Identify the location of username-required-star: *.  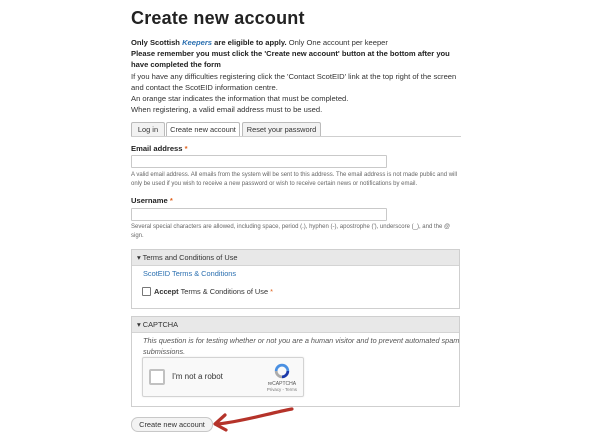
(171, 200).